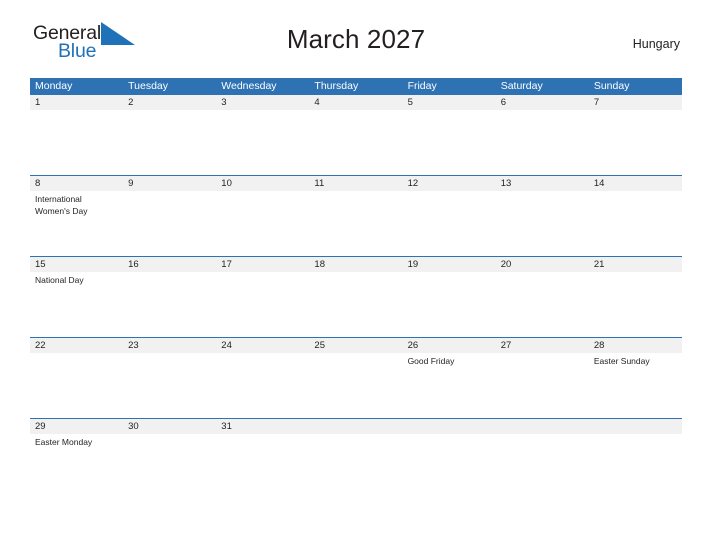 The height and width of the screenshot is (550, 712). Describe the element at coordinates (449, 183) in the screenshot. I see `day-number: 12` at that location.